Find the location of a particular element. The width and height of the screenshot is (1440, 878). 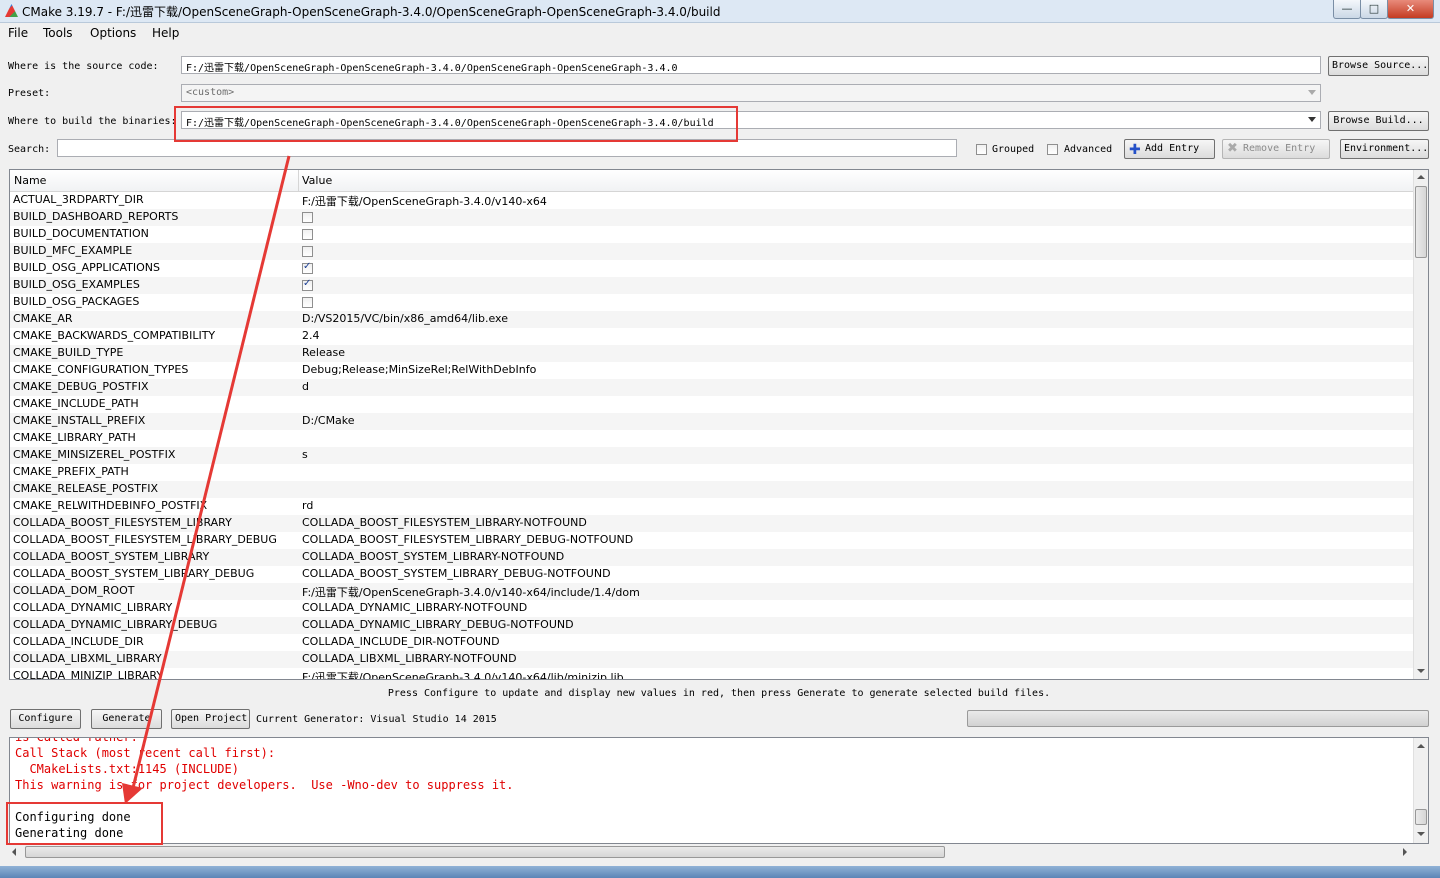

annotation-arrow-head is located at coordinates (132, 793).